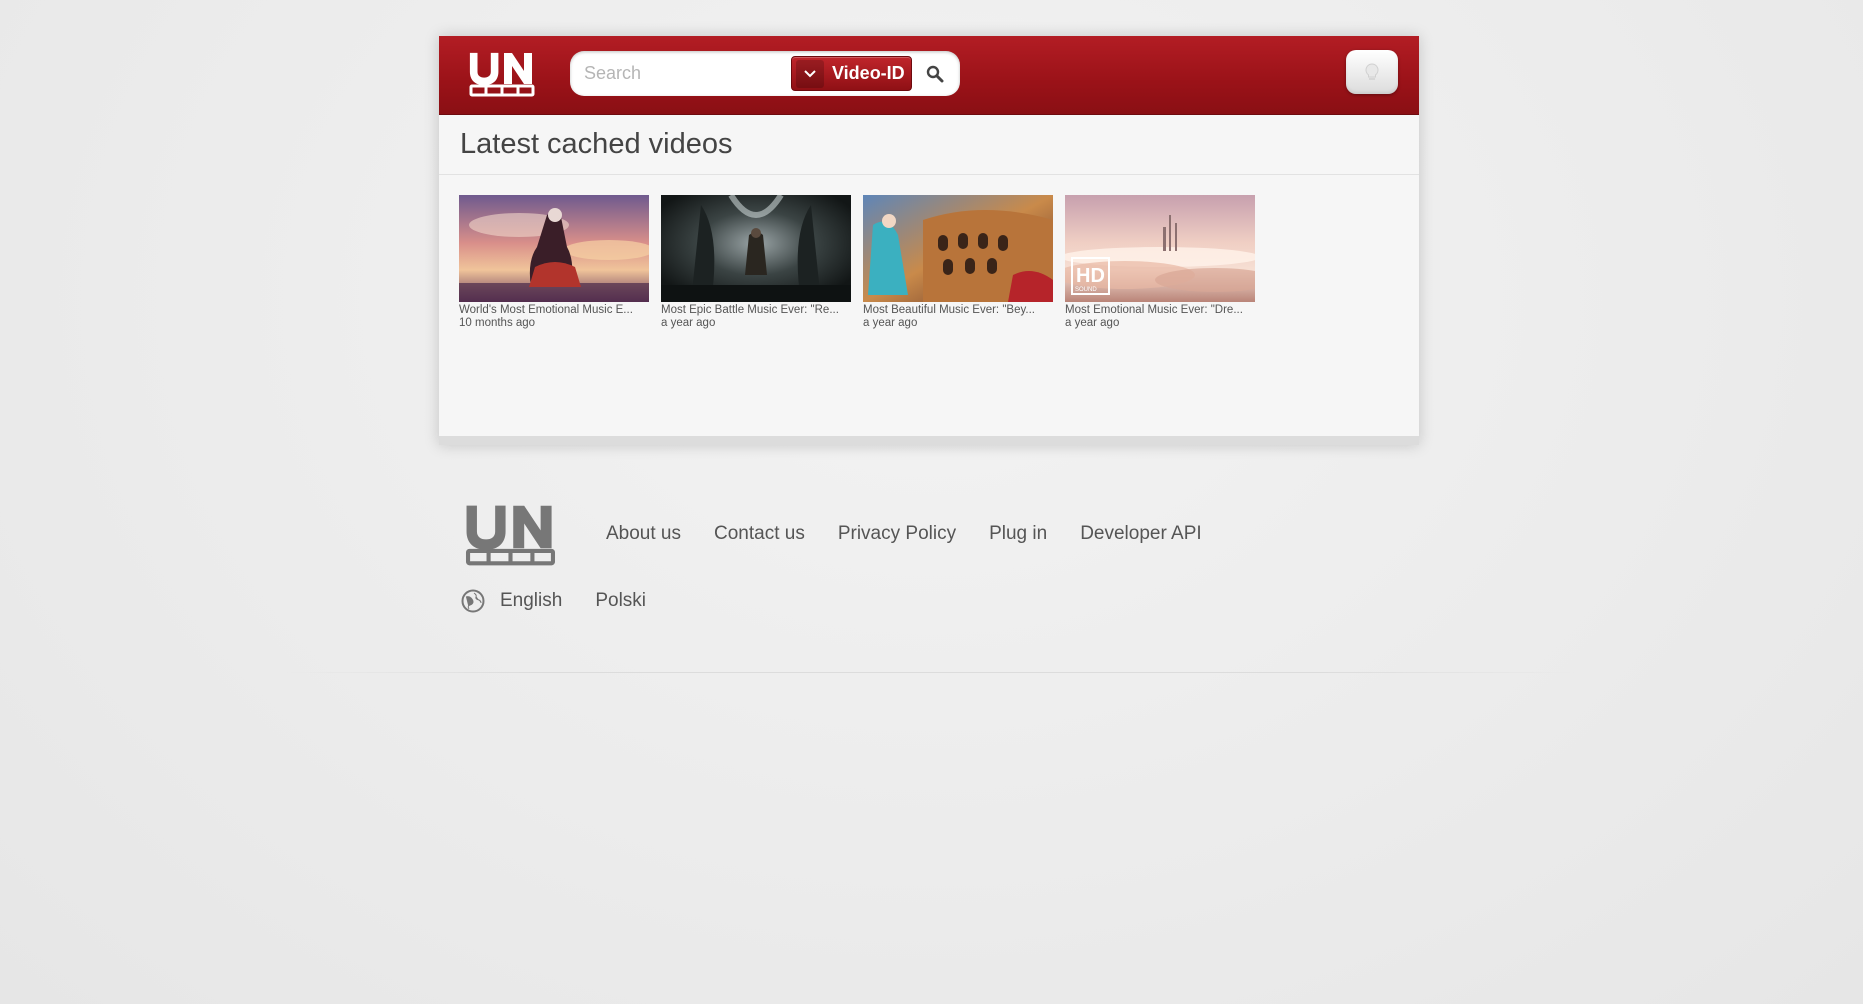 This screenshot has width=1863, height=1004. I want to click on svg-text: SOUND, so click(1086, 290).